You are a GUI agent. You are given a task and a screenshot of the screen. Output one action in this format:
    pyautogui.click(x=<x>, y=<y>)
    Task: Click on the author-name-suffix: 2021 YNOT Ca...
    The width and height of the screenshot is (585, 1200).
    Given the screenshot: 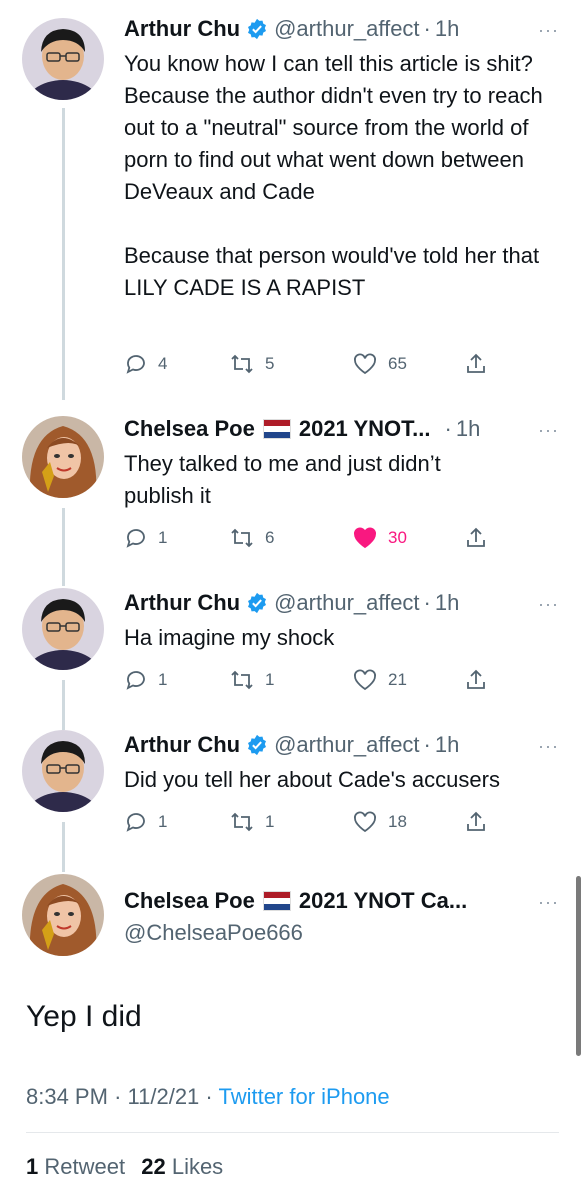 What is the action you would take?
    pyautogui.click(x=383, y=901)
    